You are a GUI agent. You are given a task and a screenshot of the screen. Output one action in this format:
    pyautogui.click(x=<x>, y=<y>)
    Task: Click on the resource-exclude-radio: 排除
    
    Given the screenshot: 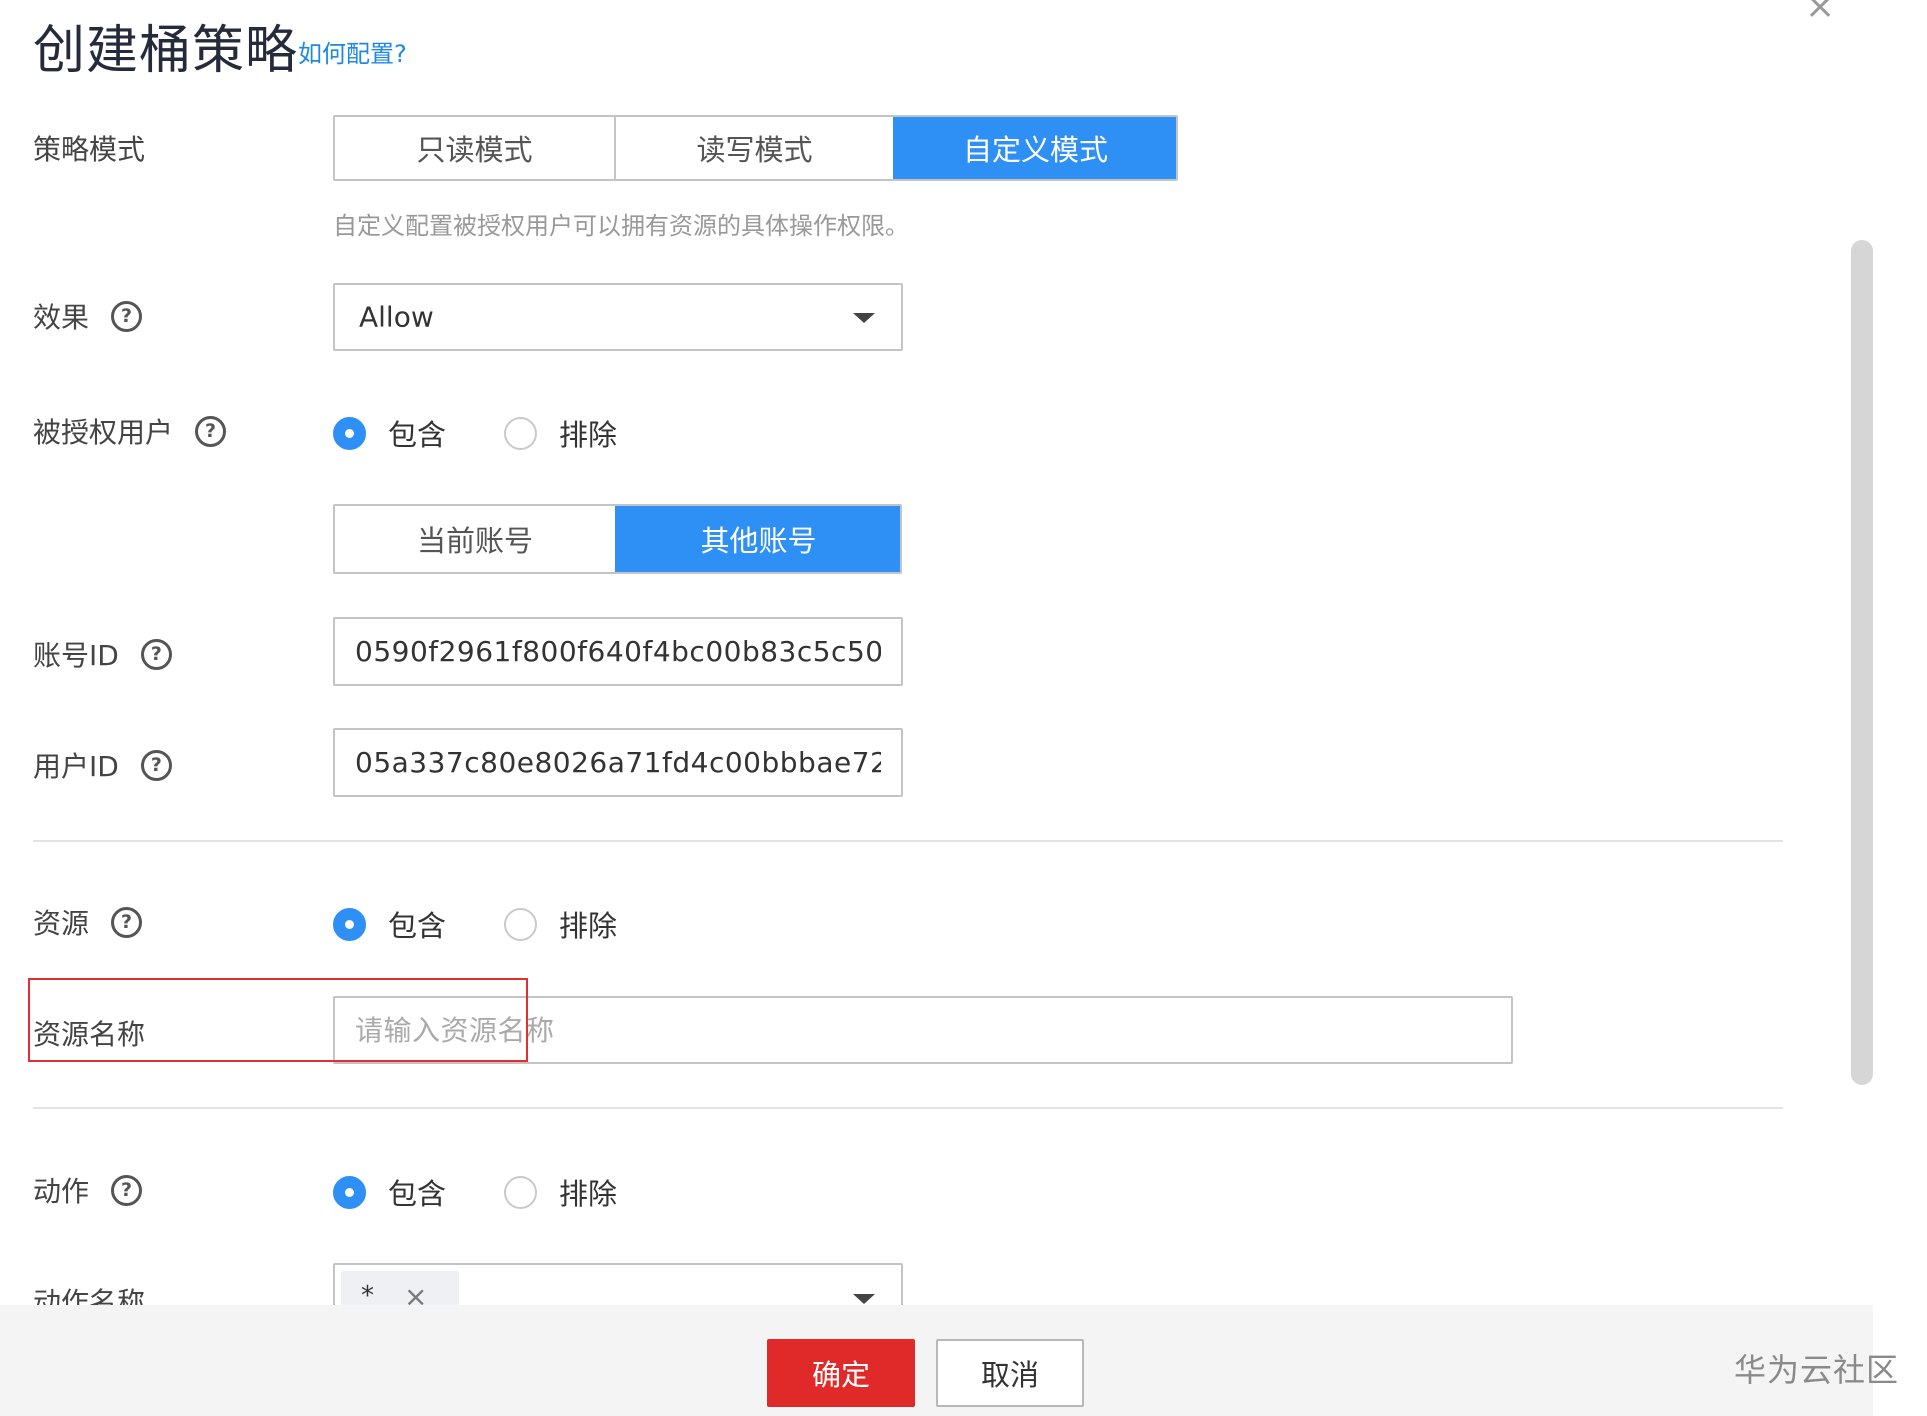 What is the action you would take?
    pyautogui.click(x=560, y=924)
    